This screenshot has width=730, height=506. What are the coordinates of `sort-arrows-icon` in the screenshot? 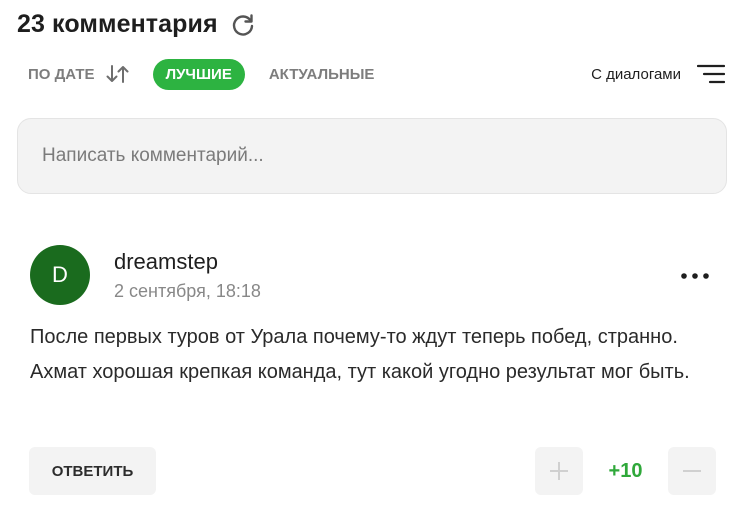 It's located at (118, 74).